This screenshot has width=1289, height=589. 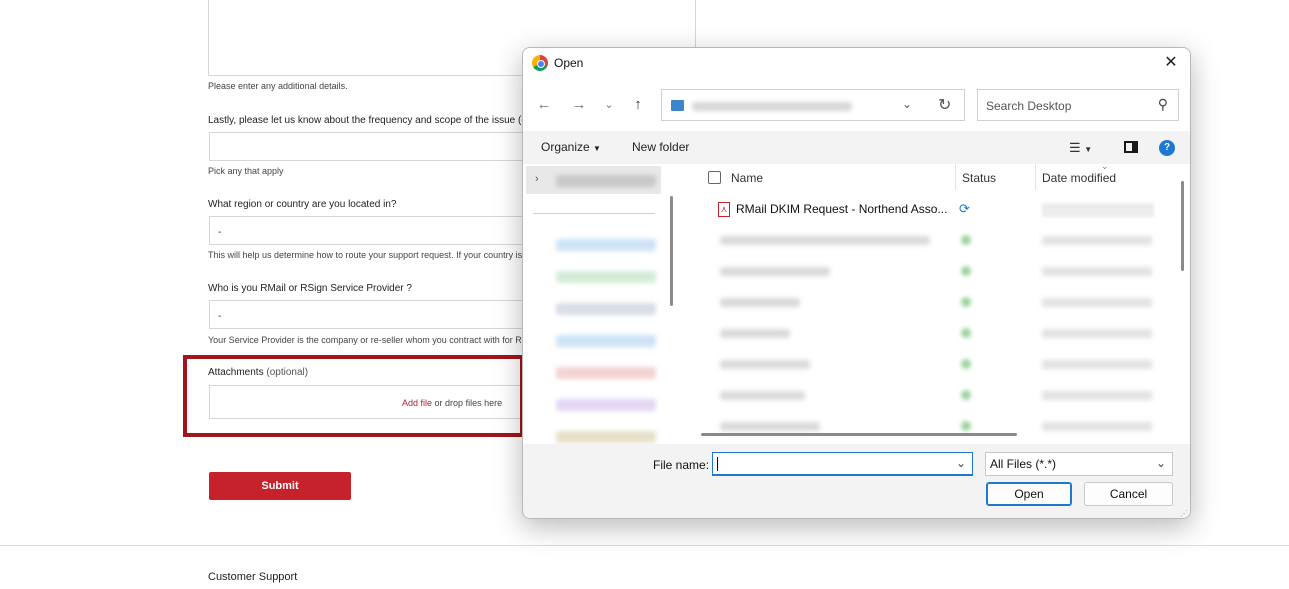 I want to click on preview-pane-icon, so click(x=1131, y=147).